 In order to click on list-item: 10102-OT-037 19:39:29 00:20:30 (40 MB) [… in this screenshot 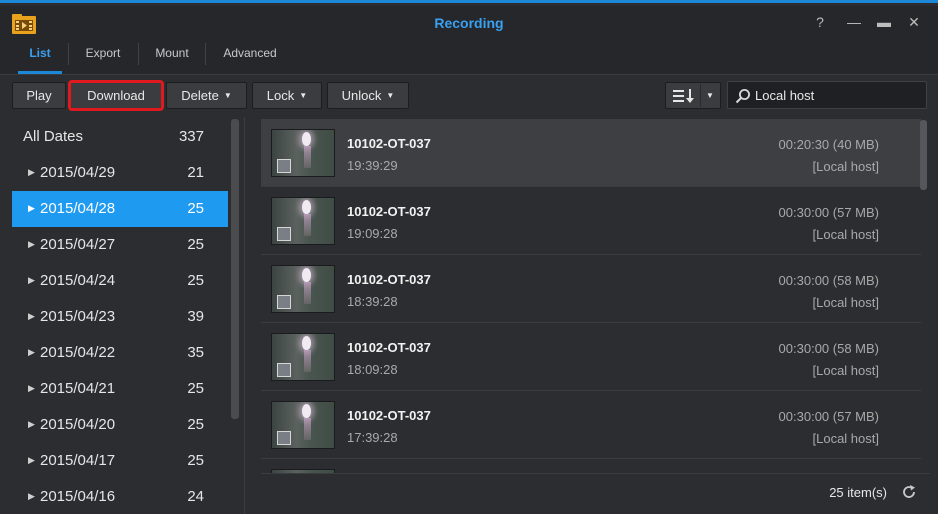, I will do `click(591, 153)`.